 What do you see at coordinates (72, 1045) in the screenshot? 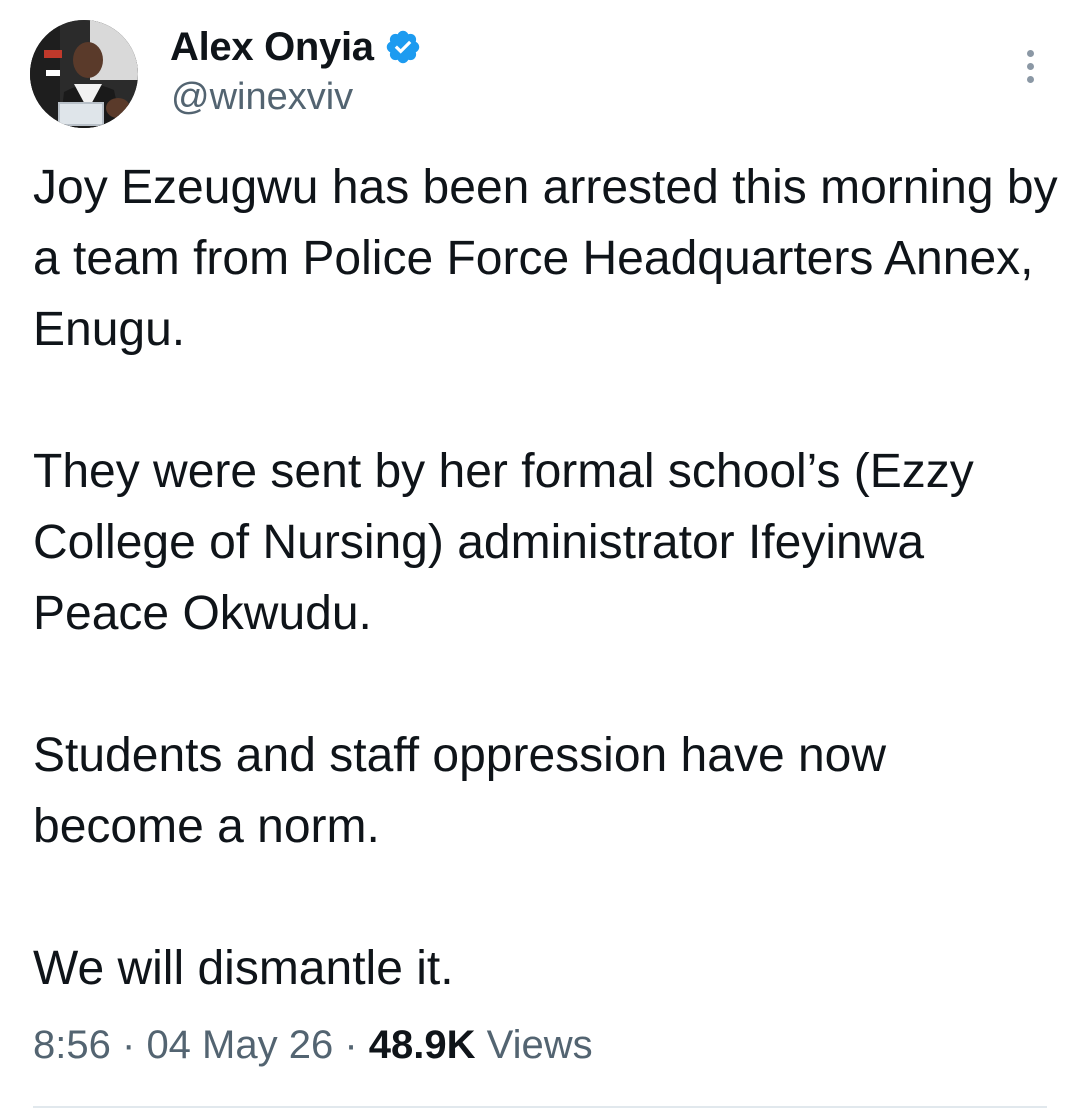
I see `tweet-time: 8:56` at bounding box center [72, 1045].